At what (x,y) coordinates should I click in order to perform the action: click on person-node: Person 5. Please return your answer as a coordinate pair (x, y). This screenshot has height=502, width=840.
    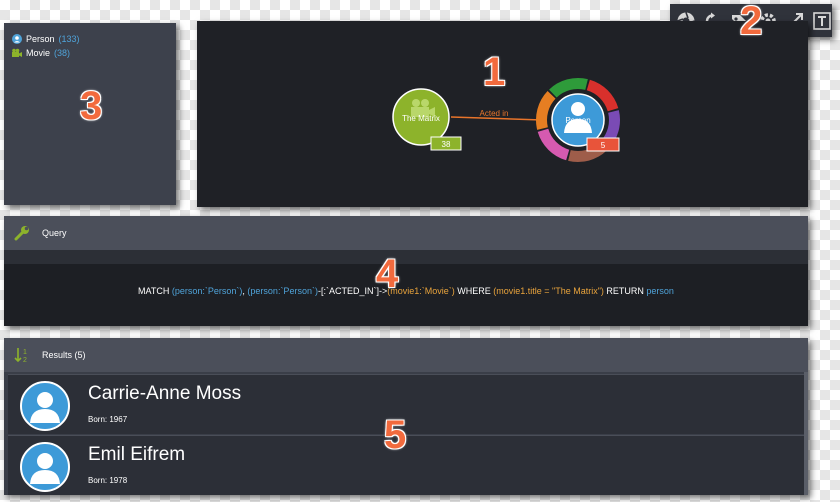
    Looking at the image, I should click on (578, 120).